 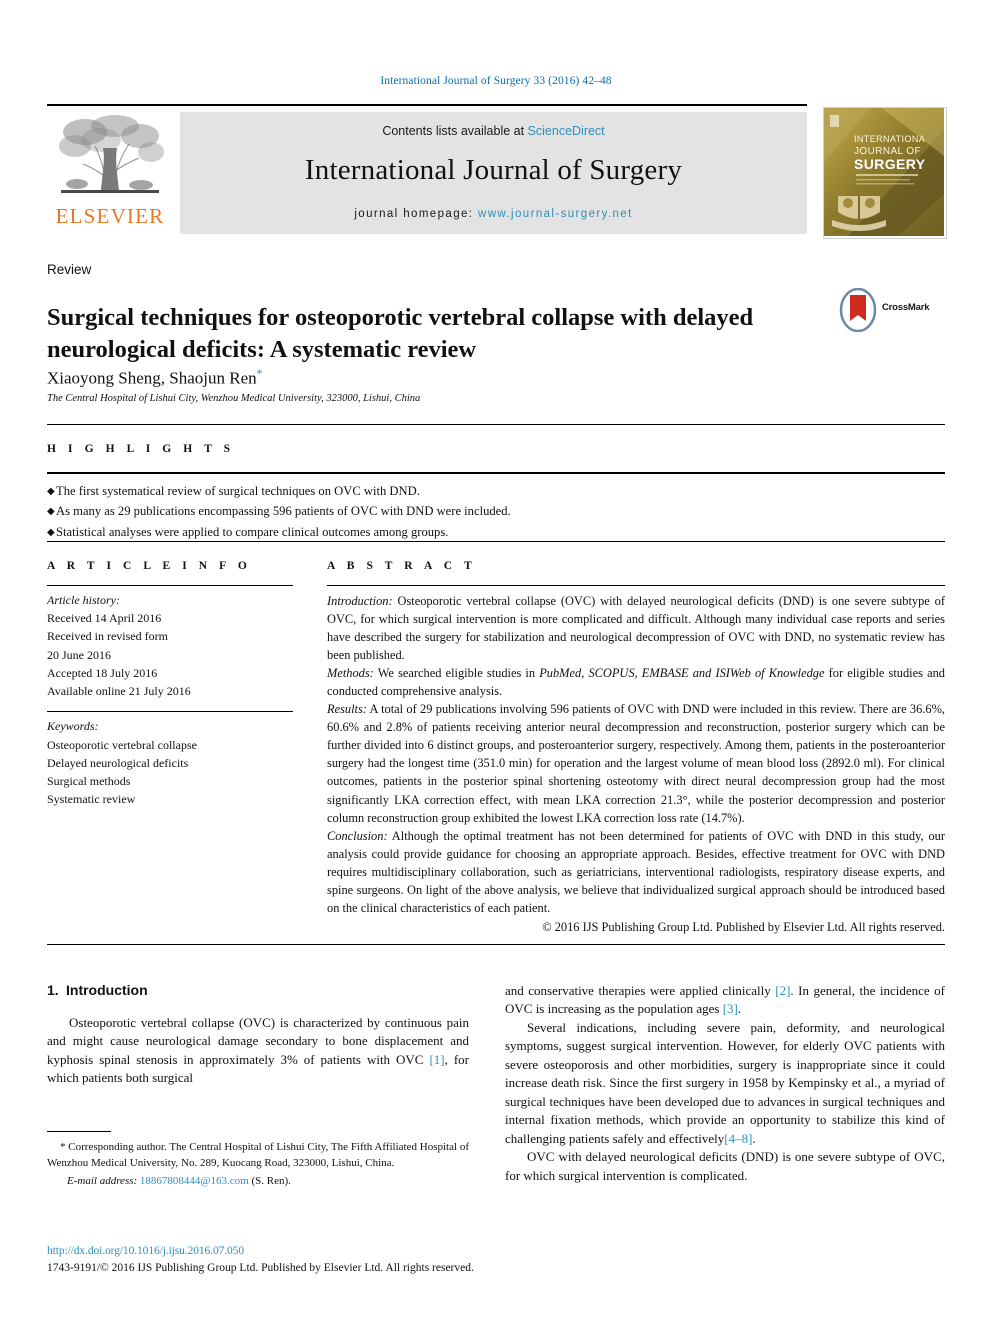 I want to click on journal-title: International Journal of Surgery, so click(x=493, y=170).